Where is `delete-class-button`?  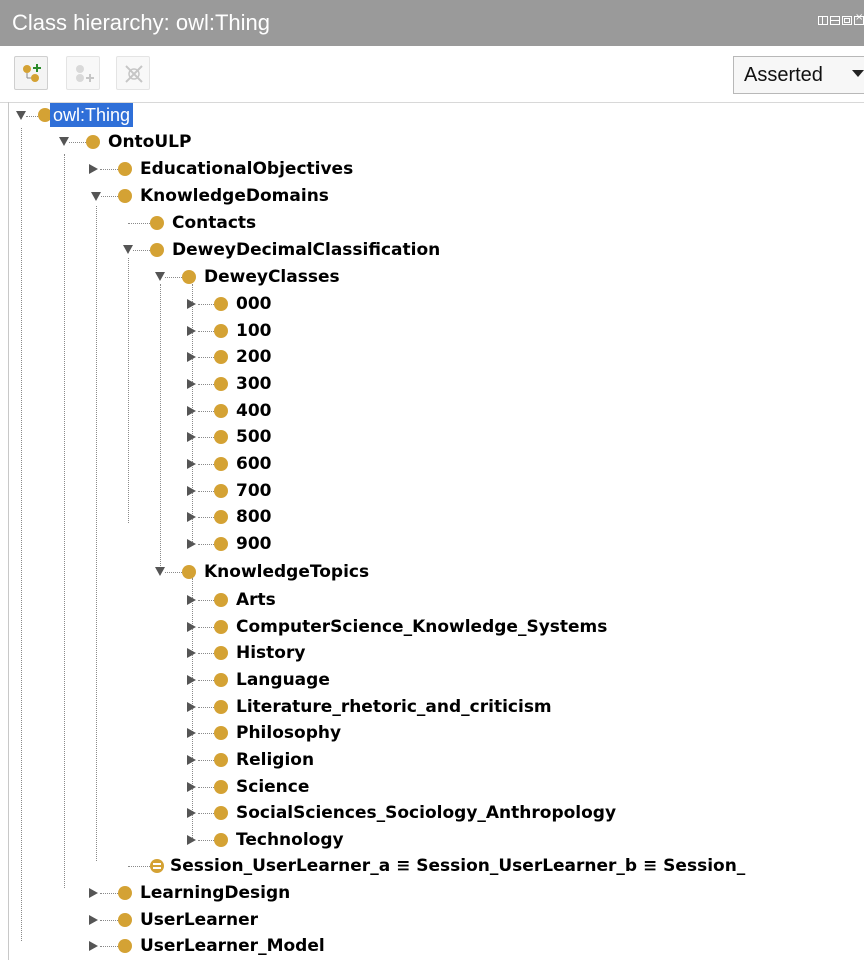
delete-class-button is located at coordinates (133, 73).